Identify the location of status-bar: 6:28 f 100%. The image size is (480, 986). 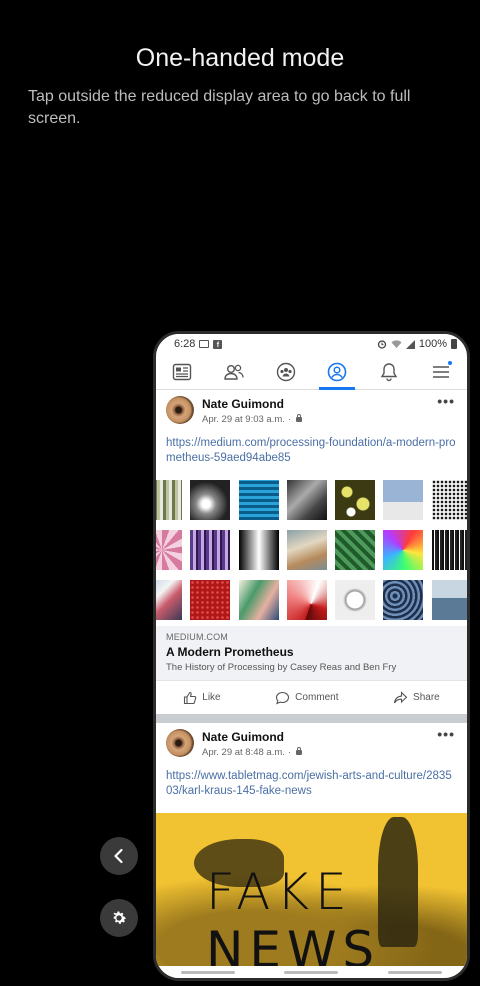
(311, 344).